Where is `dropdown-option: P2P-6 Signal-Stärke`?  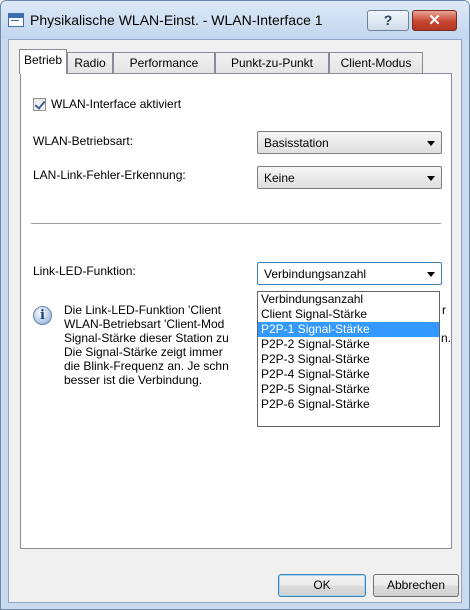
dropdown-option: P2P-6 Signal-Stärke is located at coordinates (348, 404).